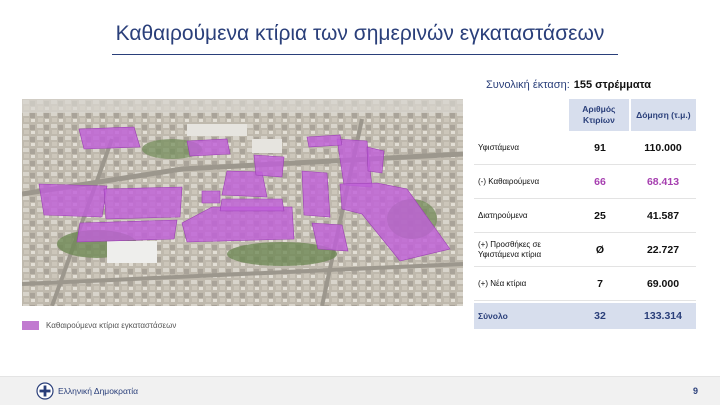 The image size is (720, 405). Describe the element at coordinates (111, 325) in the screenshot. I see `legend-label: Καθαιρούμενα κτίρια εγκαταστάσεων` at that location.